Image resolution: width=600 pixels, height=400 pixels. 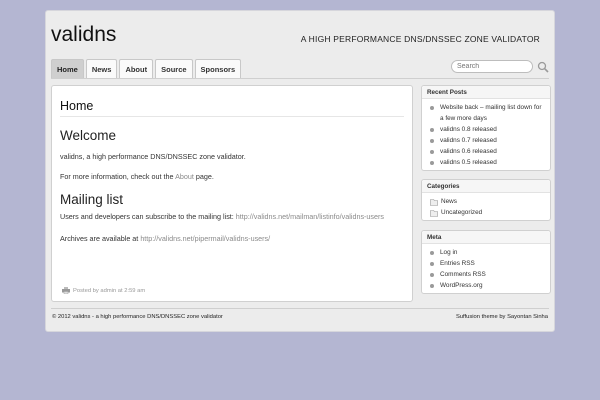 I want to click on search-icon, so click(x=543, y=67).